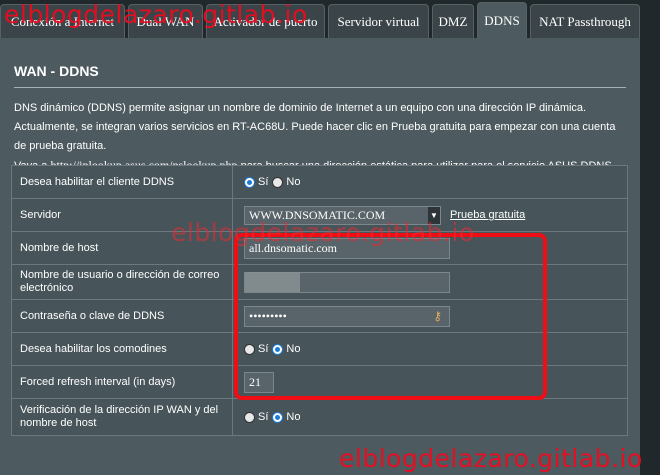  Describe the element at coordinates (319, 182) in the screenshot. I see `row-enable-ddns: Desea habilitar el cliente DDNS Sí No` at that location.